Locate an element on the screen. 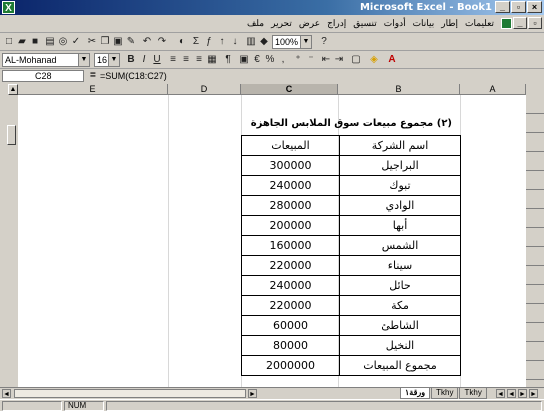 The height and width of the screenshot is (411, 544). sheet-tab-3: Tkhy is located at coordinates (473, 393).